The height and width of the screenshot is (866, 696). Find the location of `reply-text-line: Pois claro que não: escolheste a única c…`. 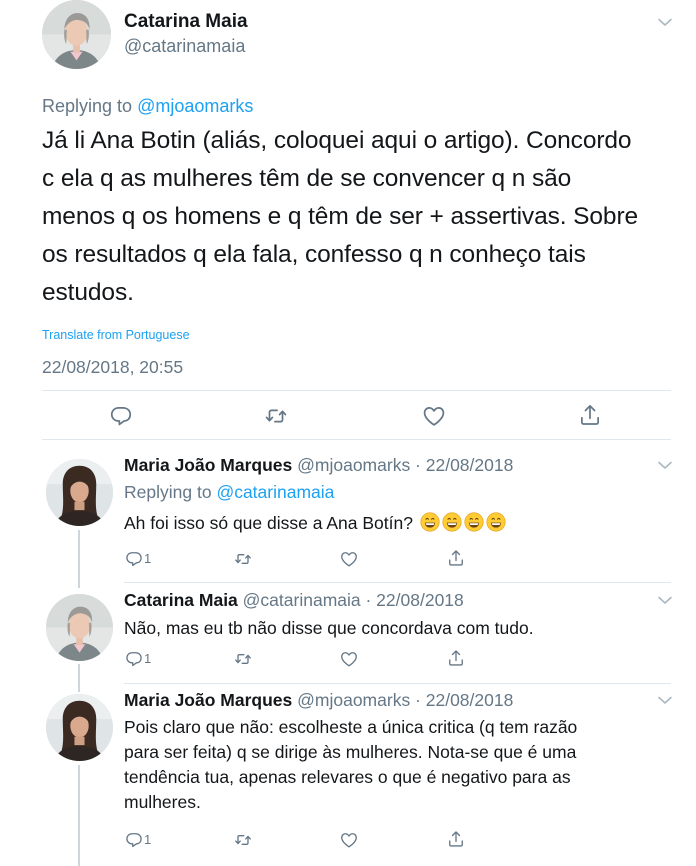

reply-text-line: Pois claro que não: escolheste a única c… is located at coordinates (351, 727).